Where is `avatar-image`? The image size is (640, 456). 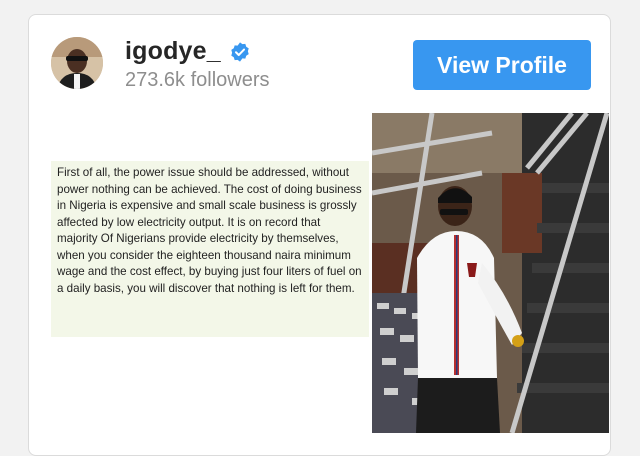 avatar-image is located at coordinates (77, 63).